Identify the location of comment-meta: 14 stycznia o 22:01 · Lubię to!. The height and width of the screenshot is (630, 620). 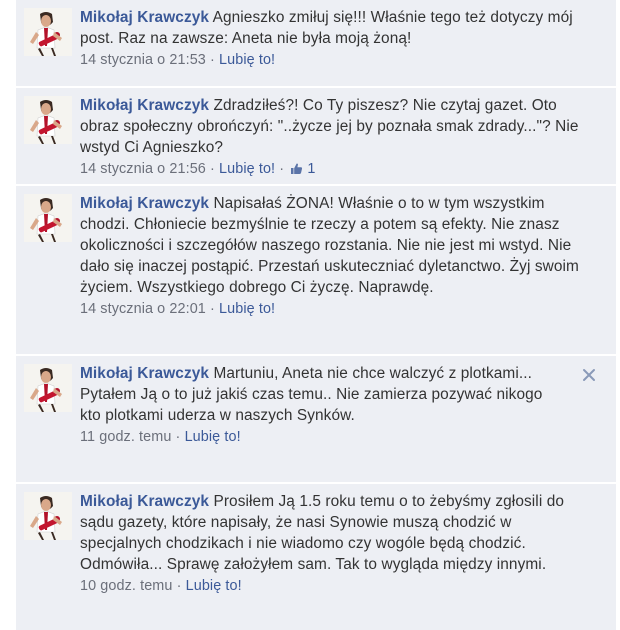
(334, 309).